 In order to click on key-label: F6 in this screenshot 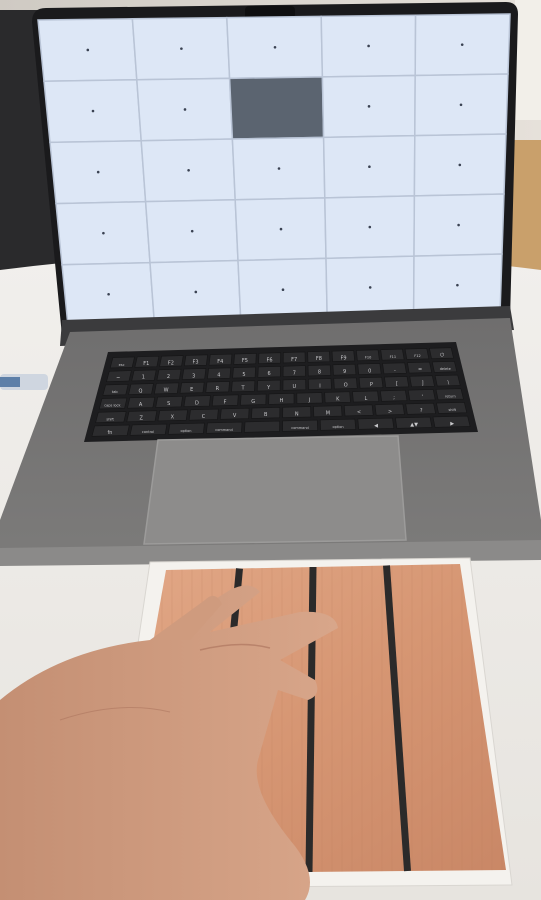, I will do `click(270, 360)`.